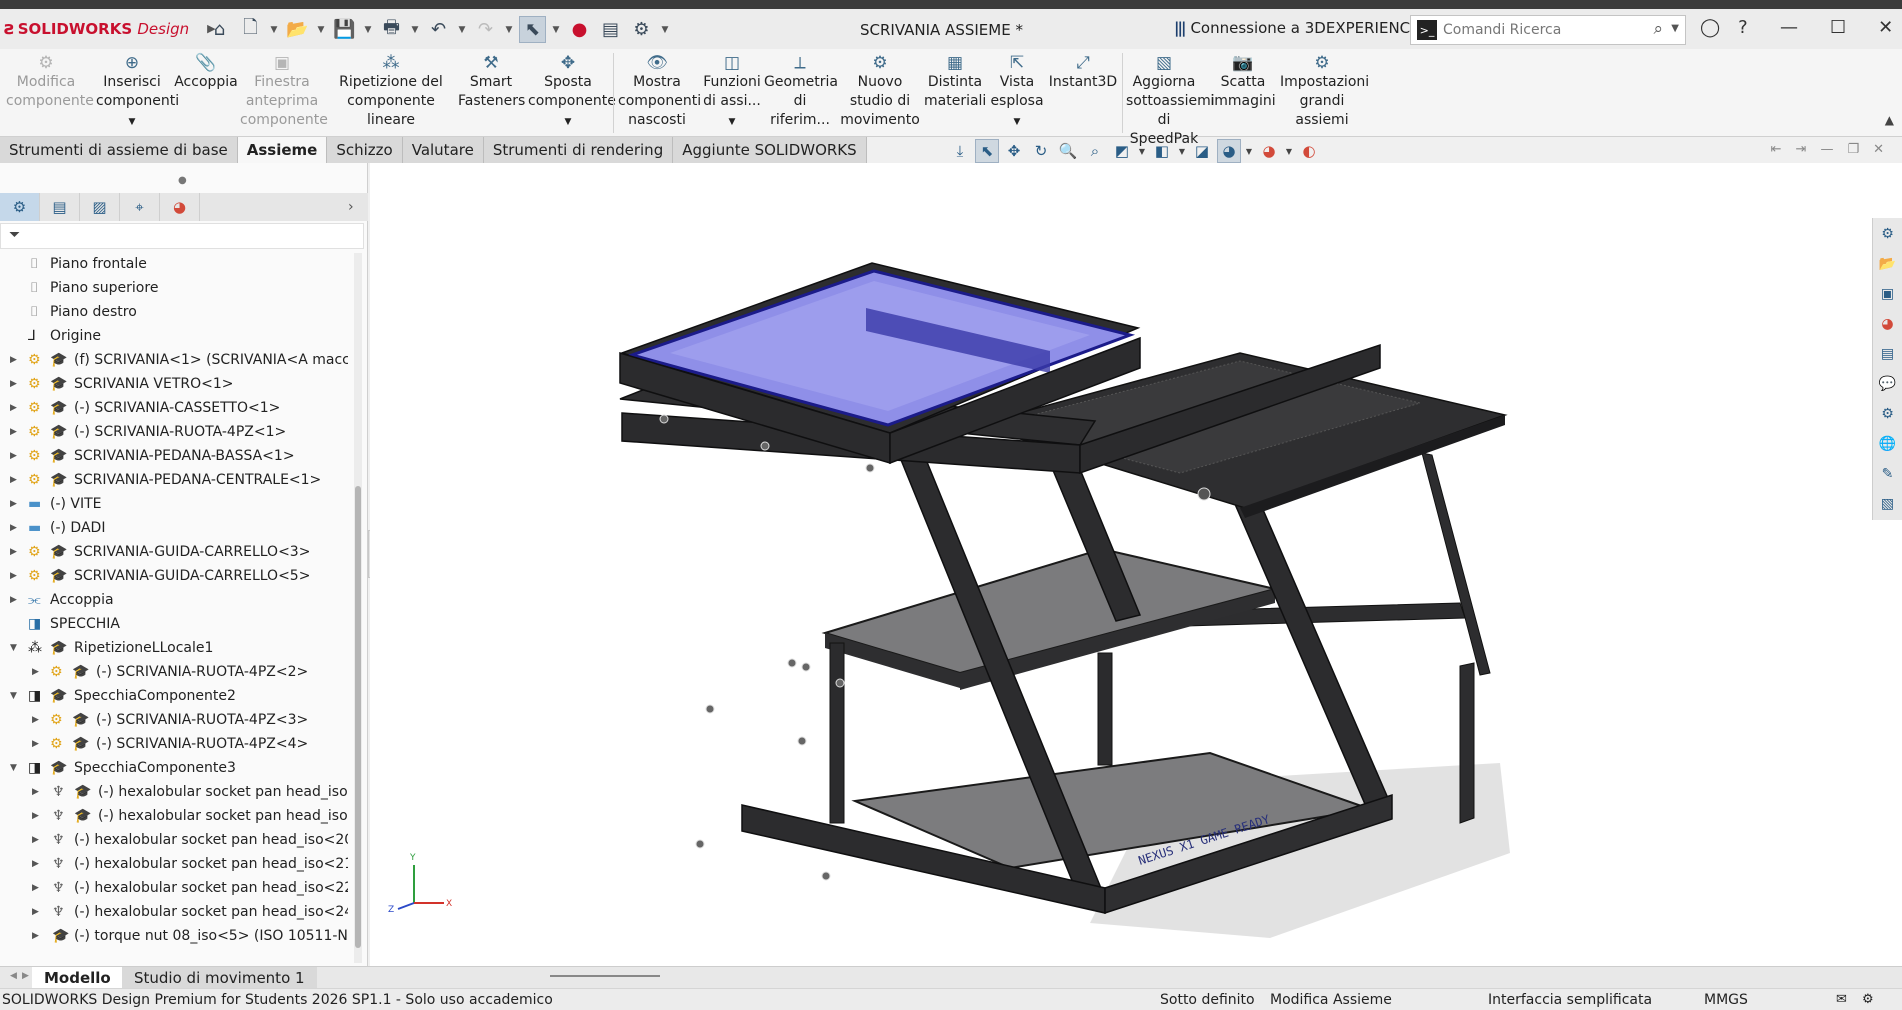 The image size is (1902, 1010). What do you see at coordinates (358, 207) in the screenshot?
I see `panel-more-icon: ›` at bounding box center [358, 207].